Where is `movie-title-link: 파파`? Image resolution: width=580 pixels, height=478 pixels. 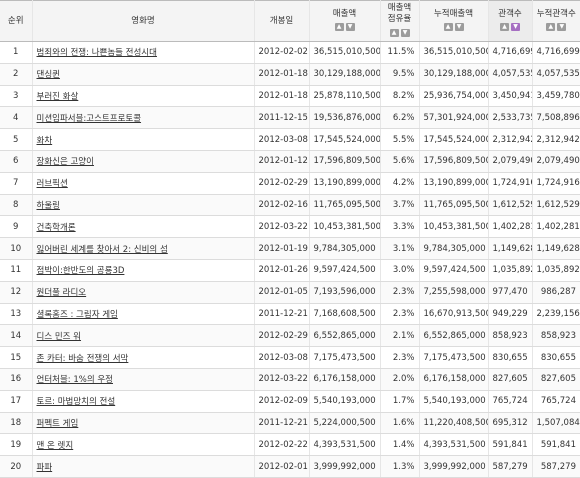 movie-title-link: 파파 is located at coordinates (45, 468).